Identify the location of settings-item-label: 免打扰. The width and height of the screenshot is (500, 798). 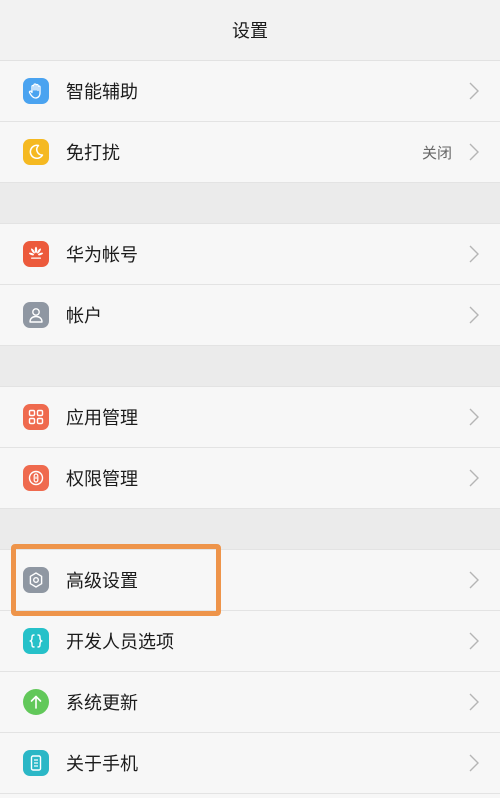
(93, 153).